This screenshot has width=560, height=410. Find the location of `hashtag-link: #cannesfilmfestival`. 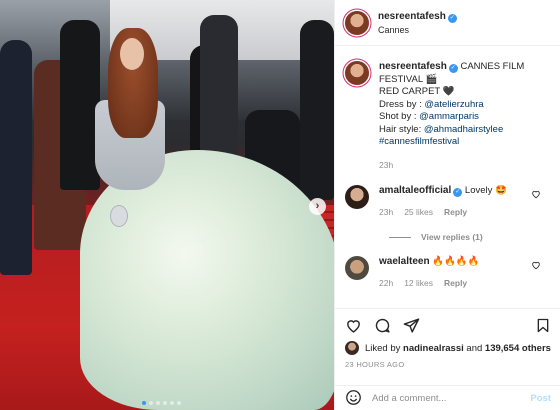

hashtag-link: #cannesfilmfestival is located at coordinates (419, 141).